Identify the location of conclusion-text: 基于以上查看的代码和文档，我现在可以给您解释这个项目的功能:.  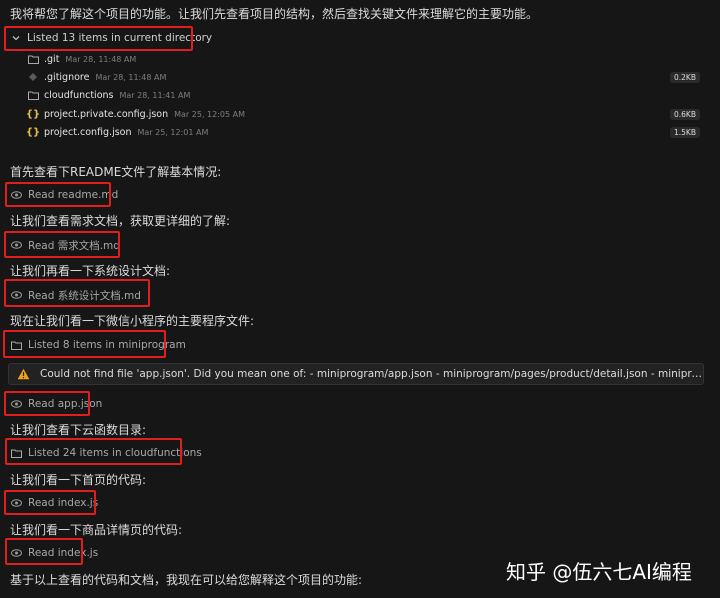
(186, 580).